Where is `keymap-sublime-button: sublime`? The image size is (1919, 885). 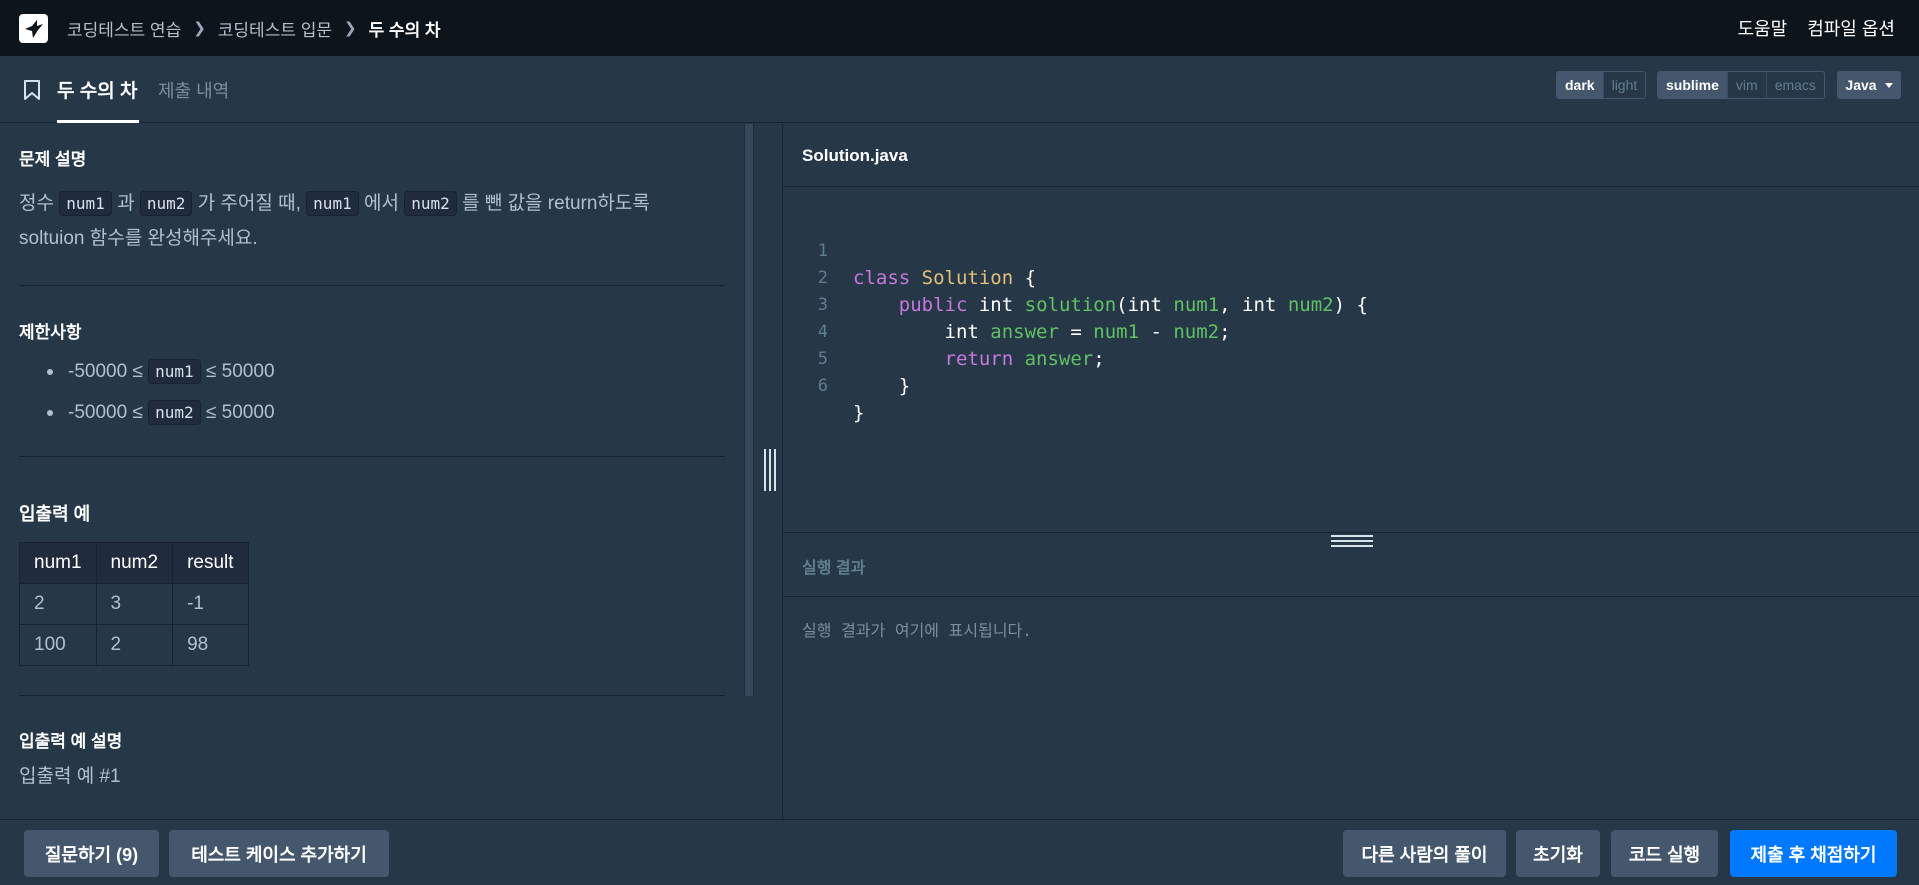
keymap-sublime-button: sublime is located at coordinates (1692, 85).